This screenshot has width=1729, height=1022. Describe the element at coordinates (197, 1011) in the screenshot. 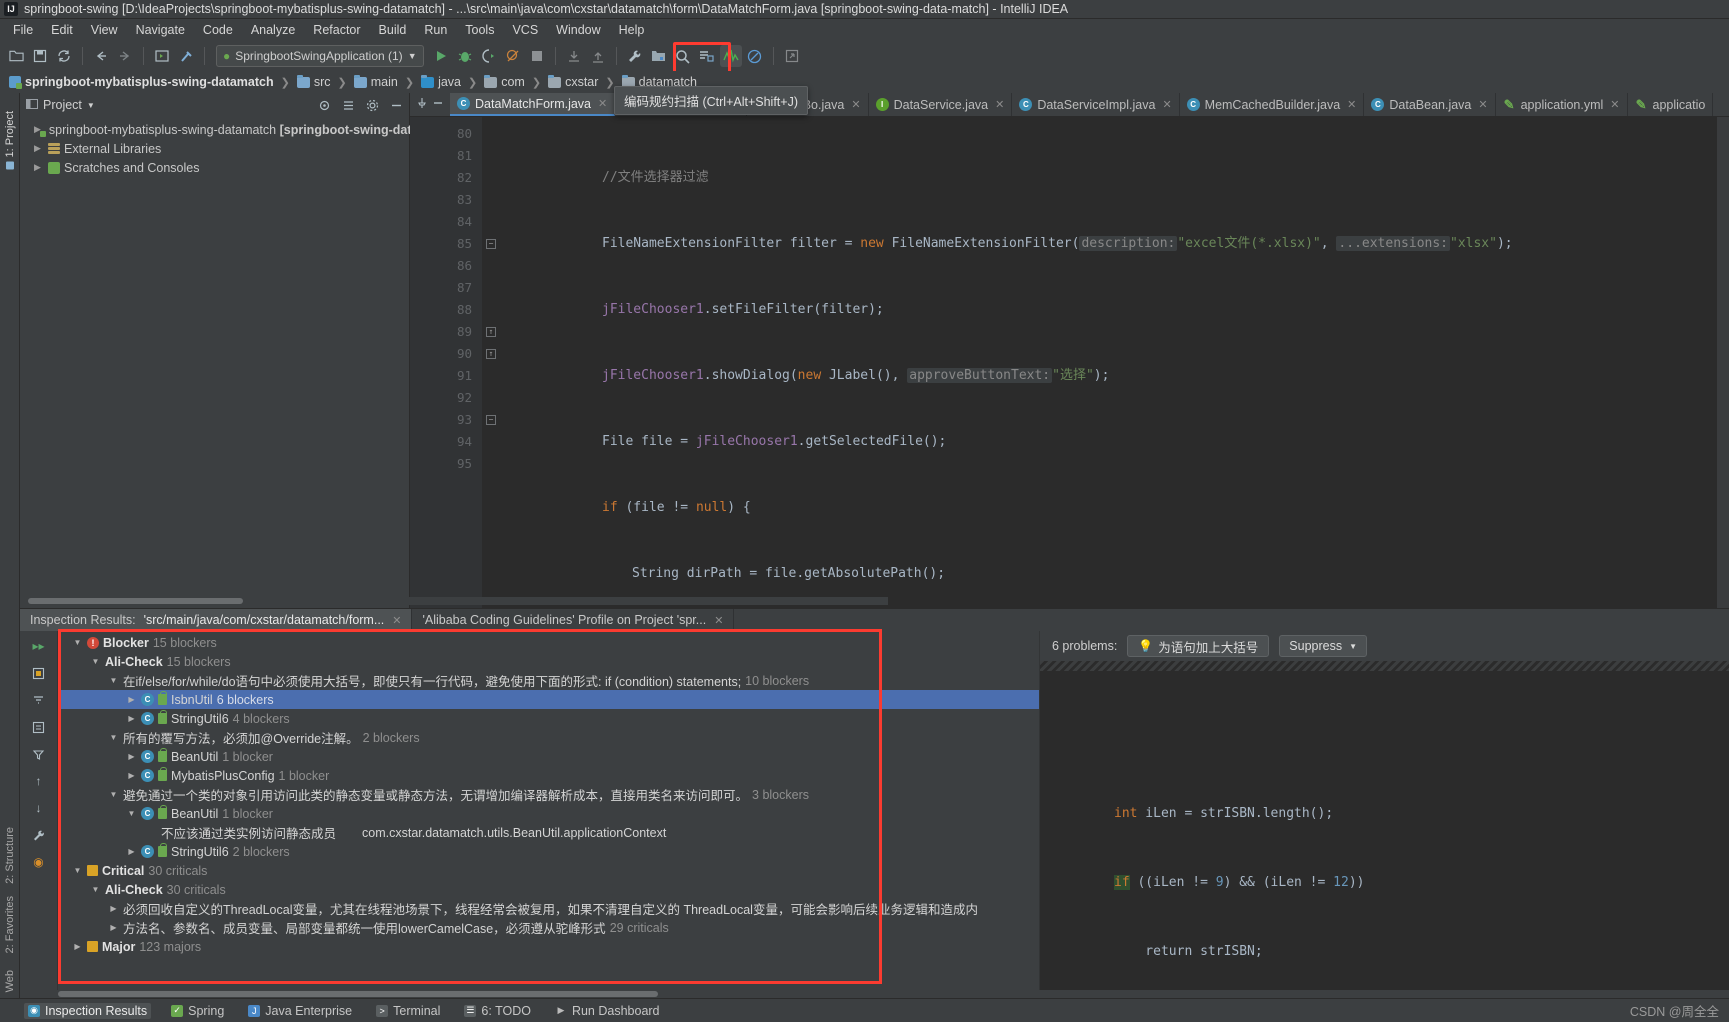

I see `statusbar-item-spring: ✓ Spring` at that location.